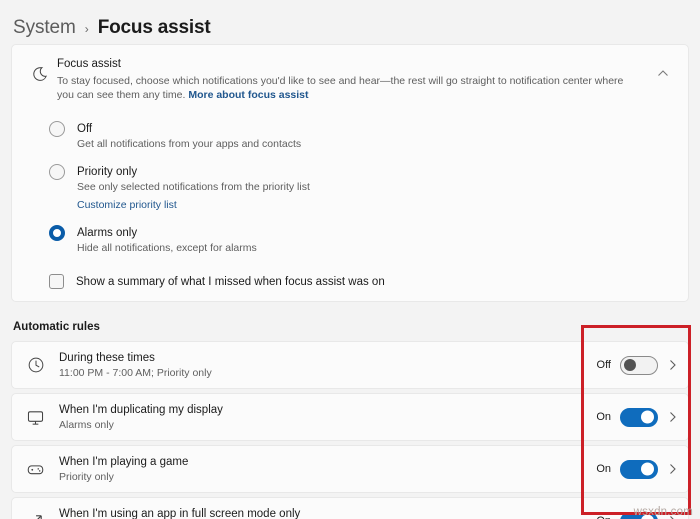  Describe the element at coordinates (107, 233) in the screenshot. I see `radio-label: Alarms only` at that location.